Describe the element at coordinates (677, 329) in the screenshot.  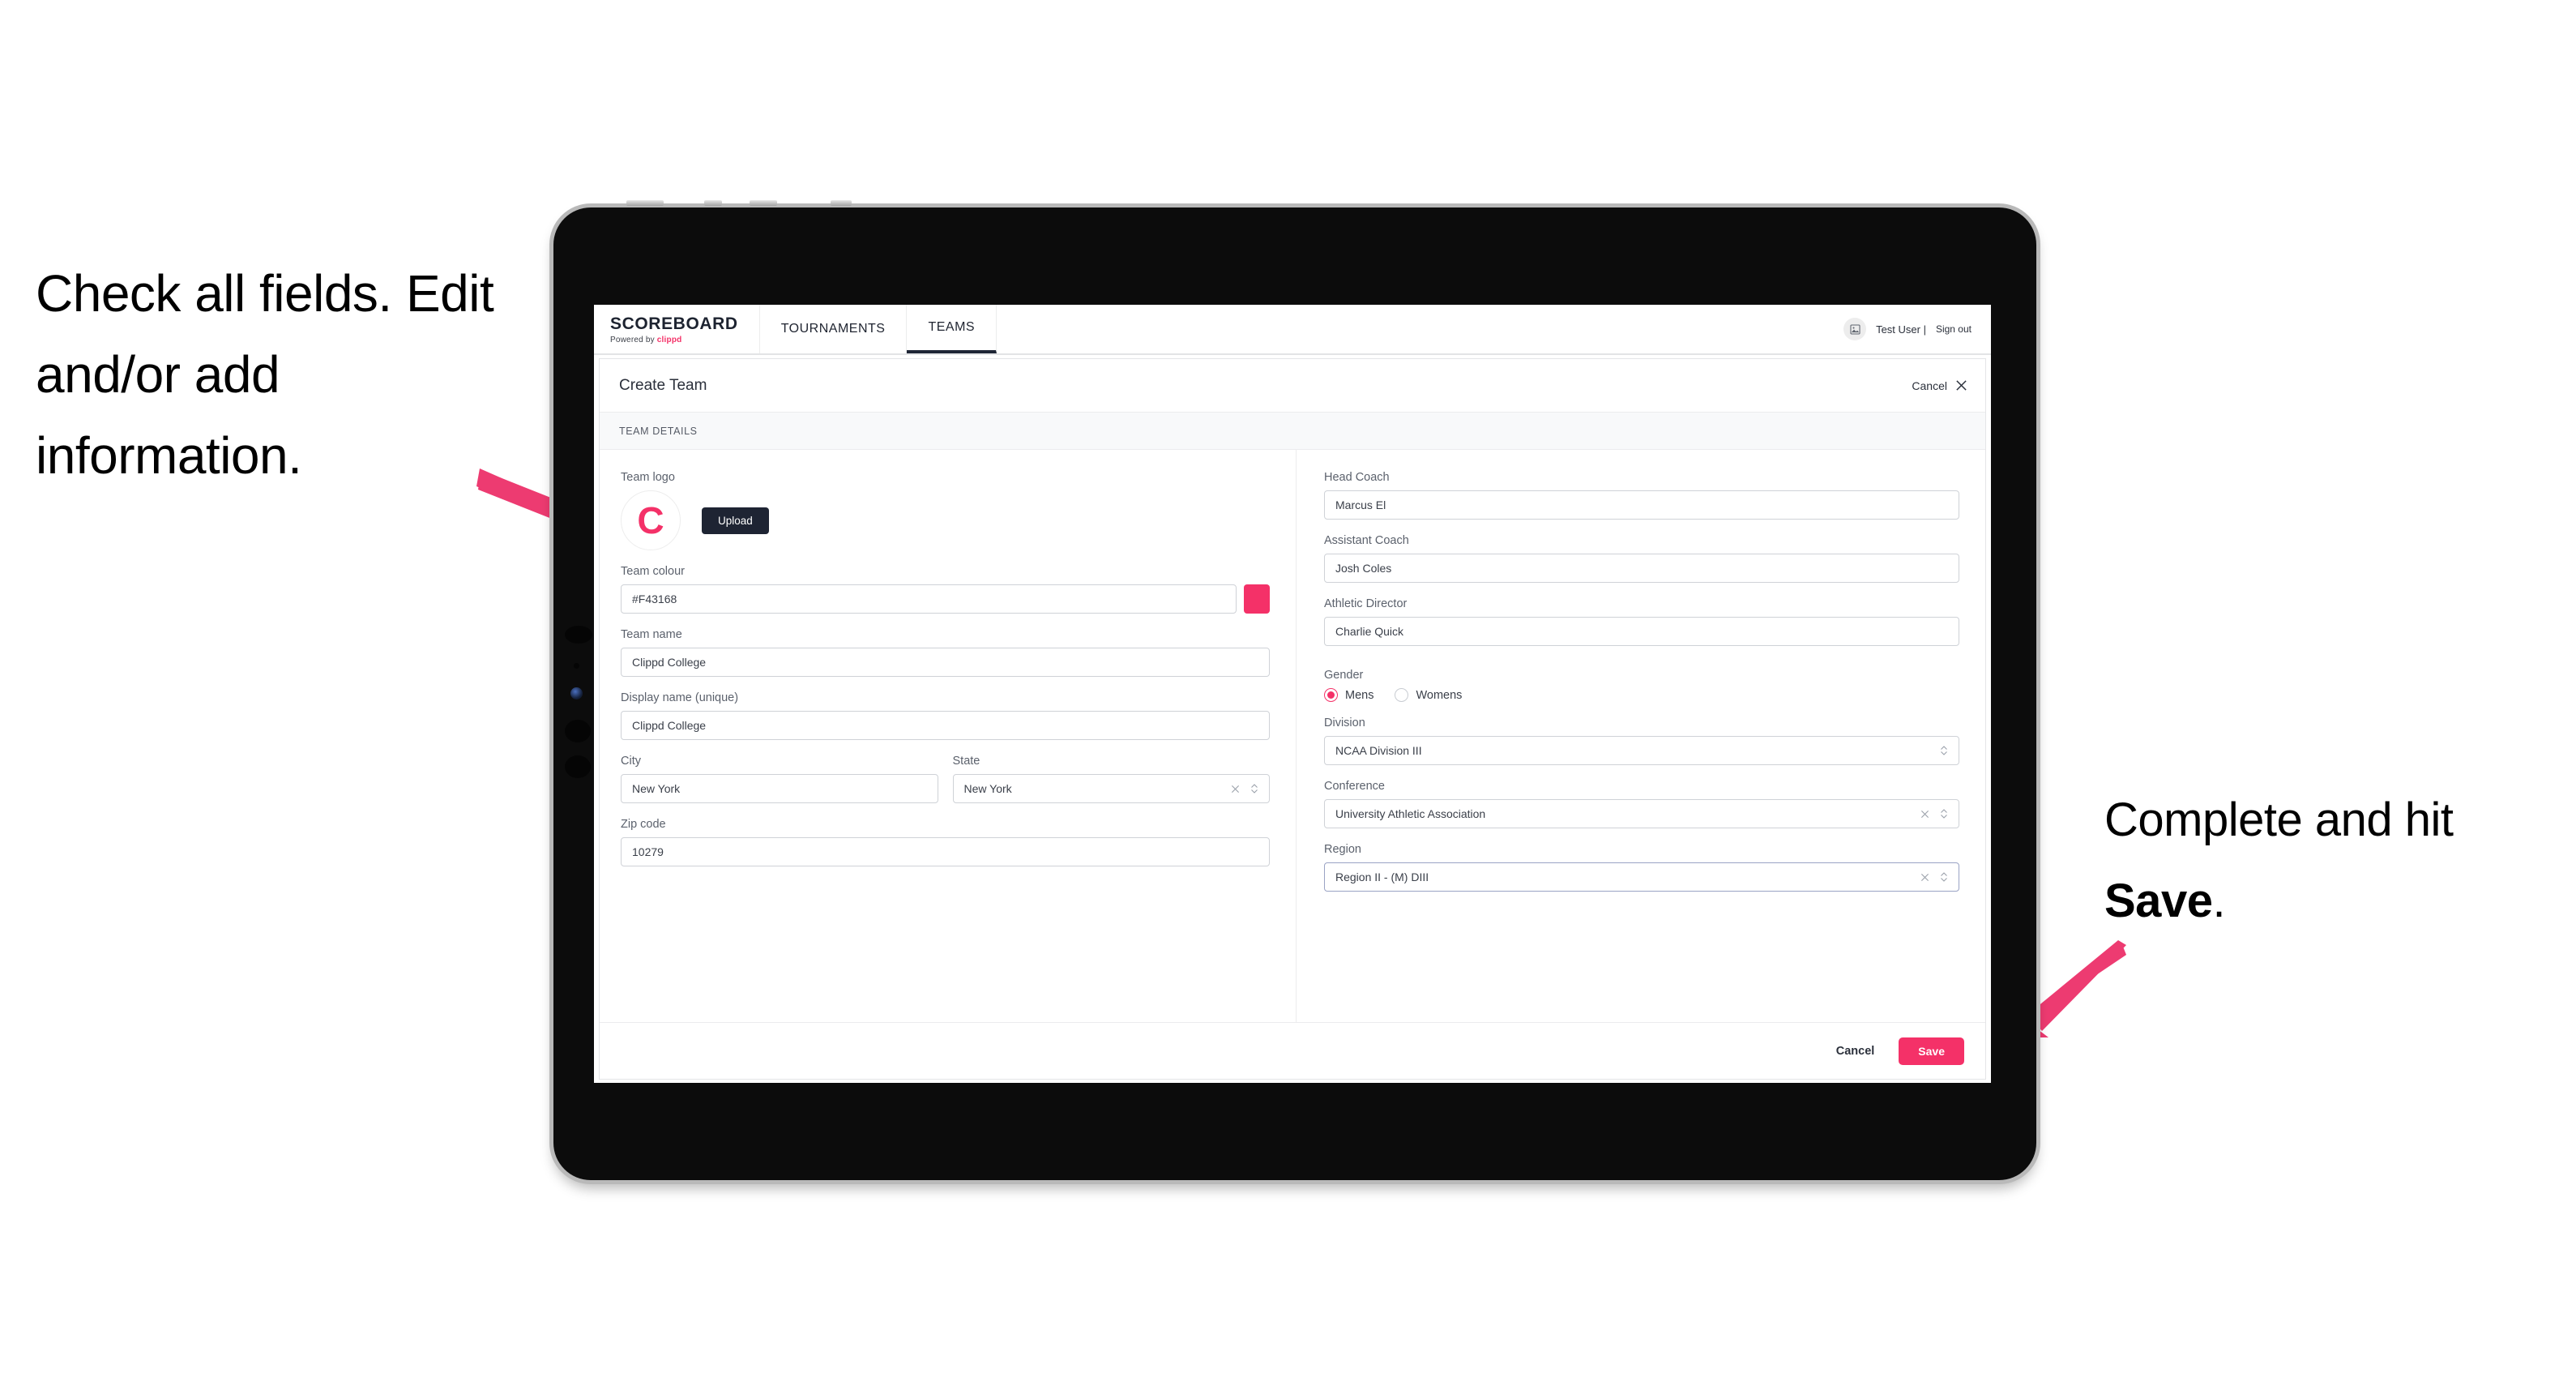
I see `brand-logo: SCOREBOARD Powered by clippd` at that location.